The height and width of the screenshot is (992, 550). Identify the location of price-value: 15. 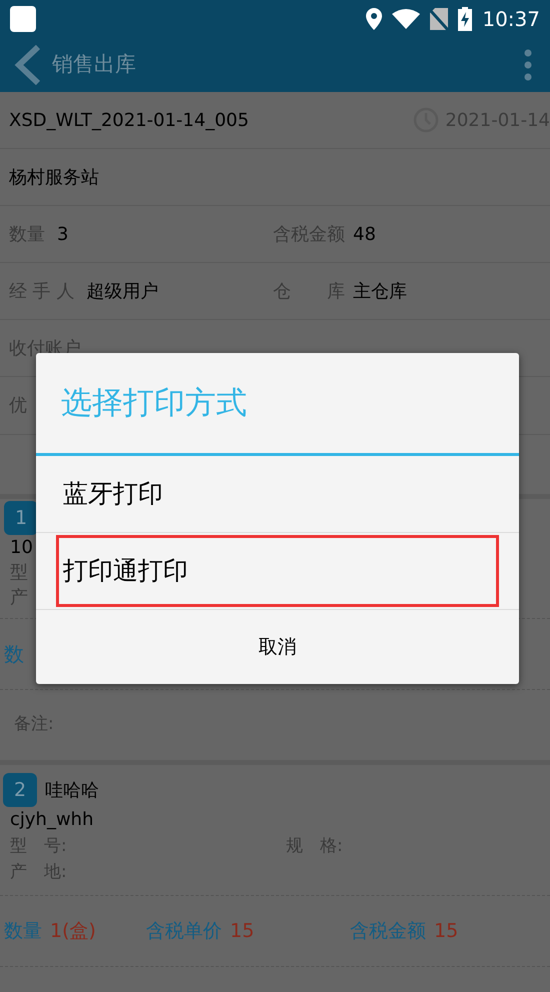
(242, 931).